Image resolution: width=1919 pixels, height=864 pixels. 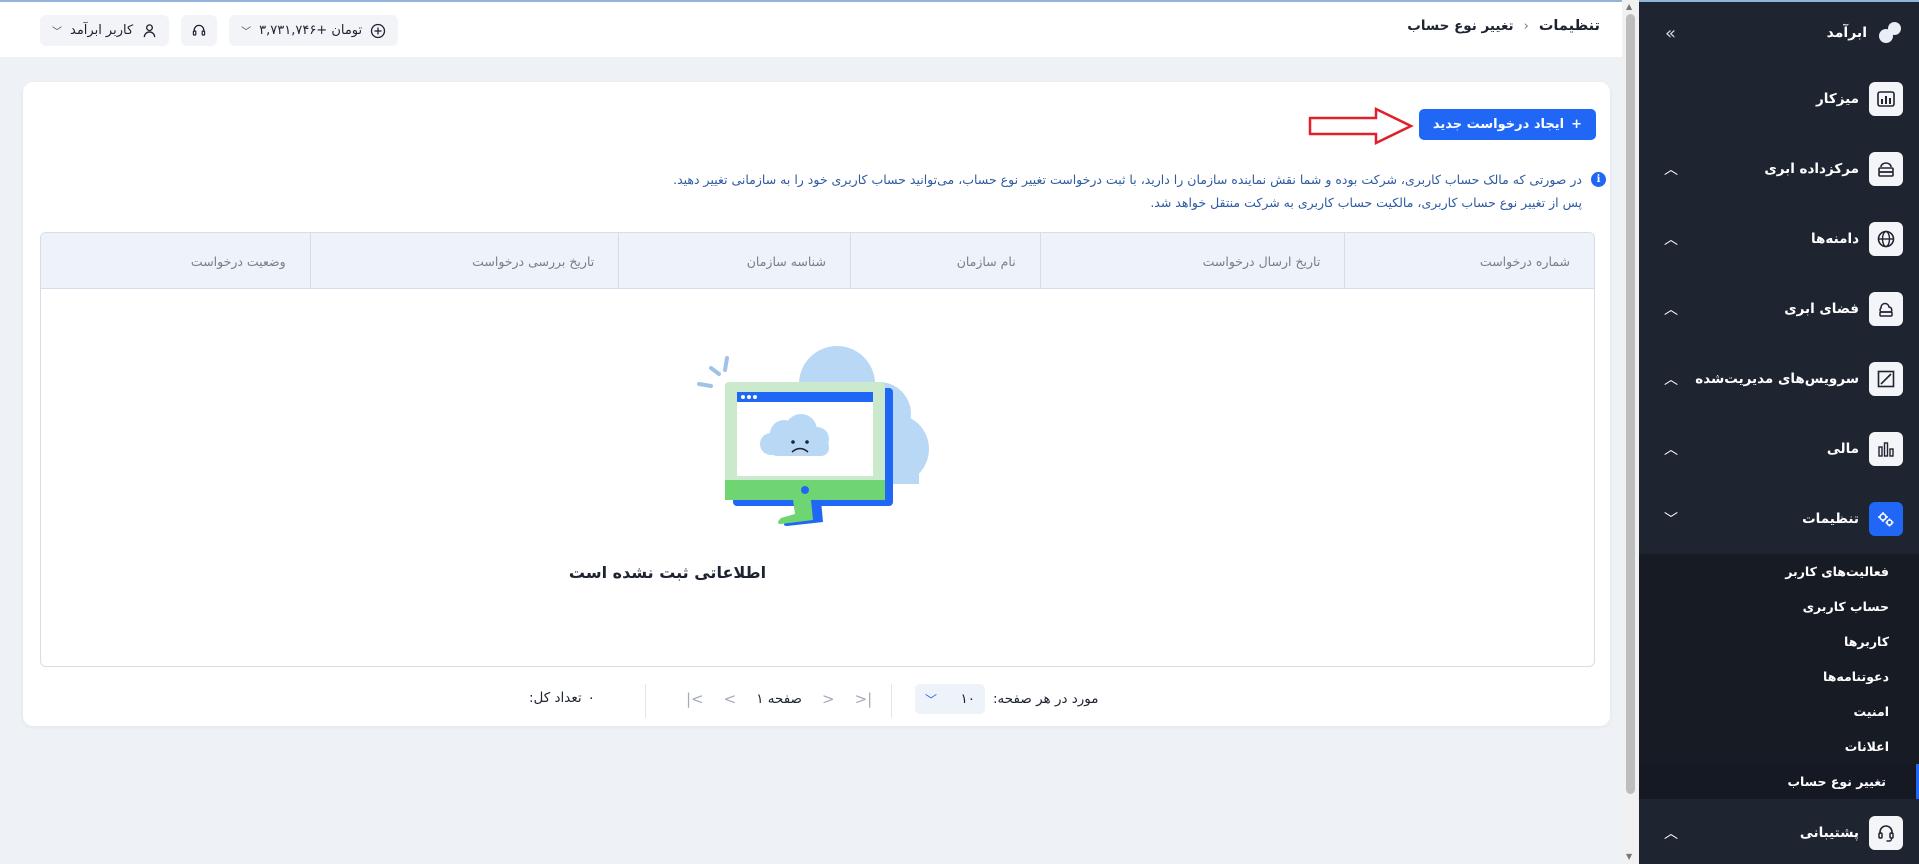 What do you see at coordinates (1779, 781) in the screenshot?
I see `submenu-item-change-account-type: تغییر نوع حساب` at bounding box center [1779, 781].